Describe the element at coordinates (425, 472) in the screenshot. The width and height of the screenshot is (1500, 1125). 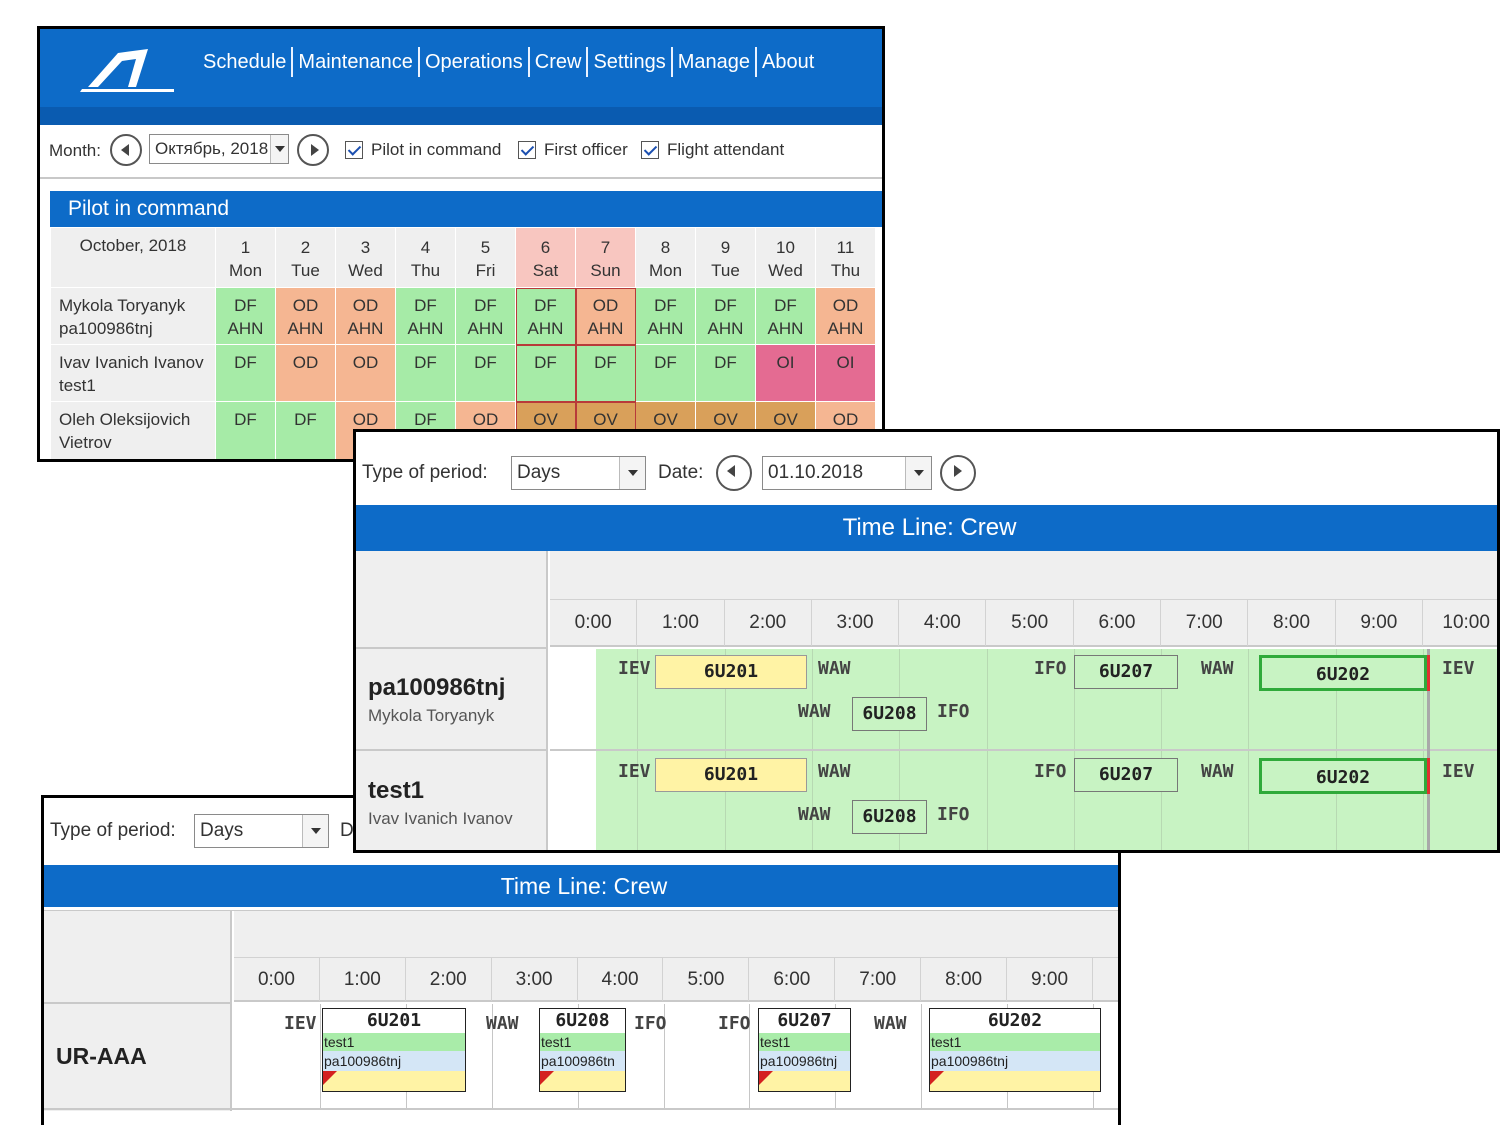
I see `period-type-label: Type of period:` at that location.